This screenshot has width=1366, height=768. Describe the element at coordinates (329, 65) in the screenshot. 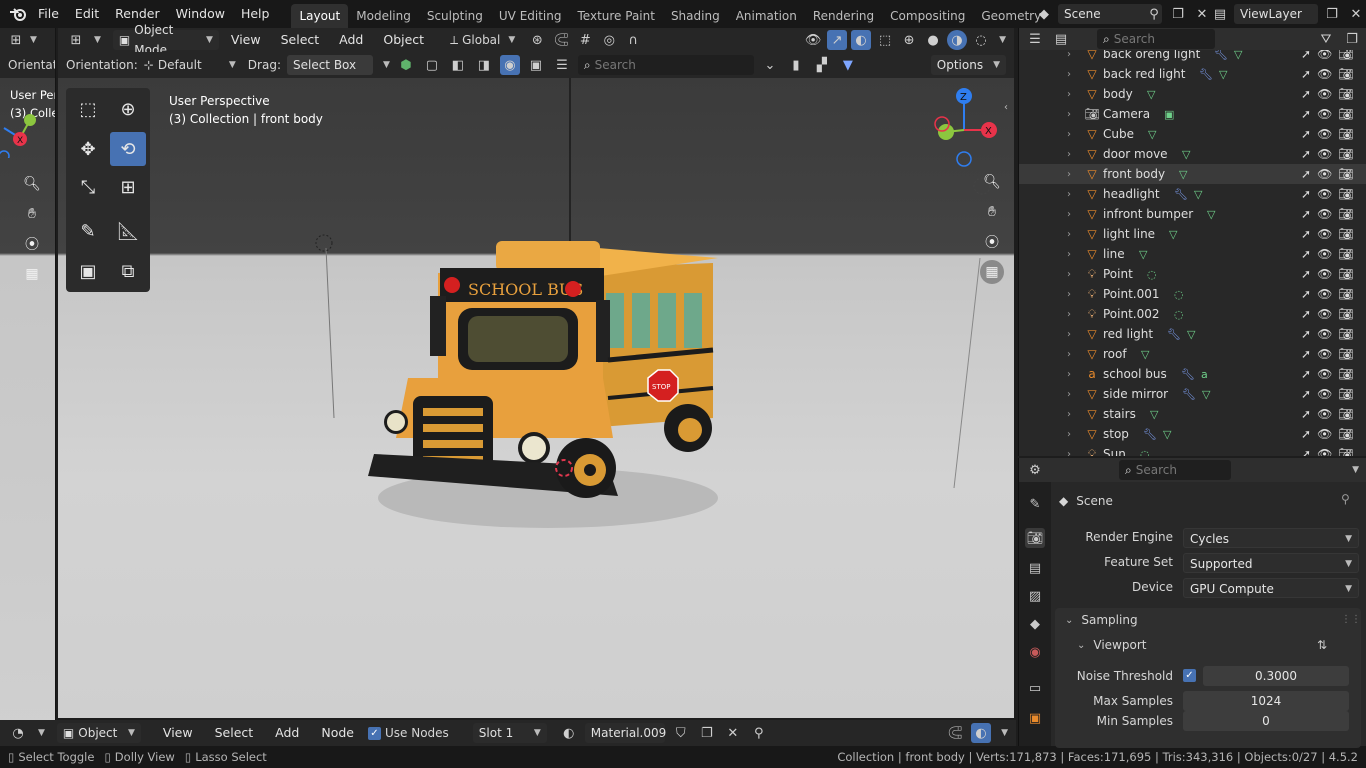

I see `drag-selector: Select Box` at that location.